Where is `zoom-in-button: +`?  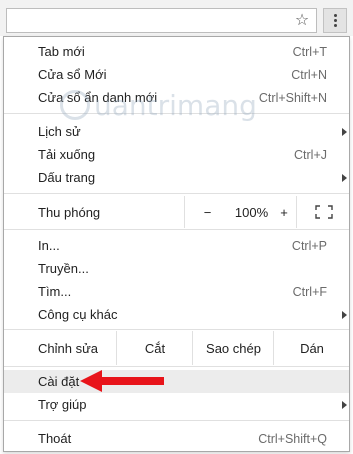 zoom-in-button: + is located at coordinates (284, 212).